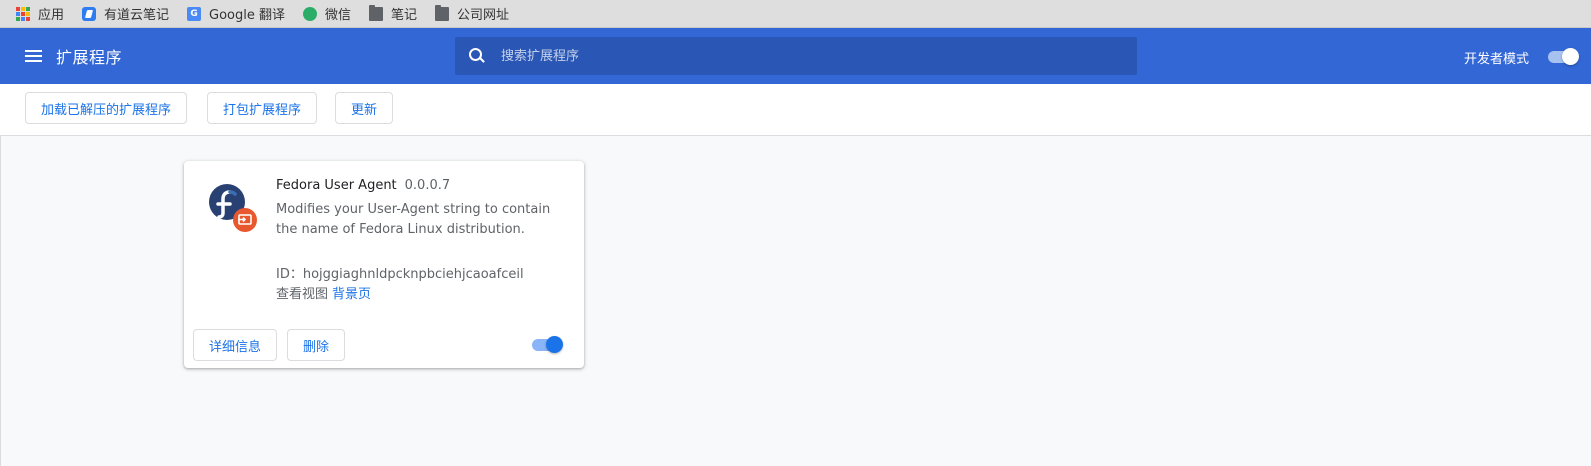 The image size is (1591, 466). I want to click on bookmark-label: 公司网址, so click(483, 15).